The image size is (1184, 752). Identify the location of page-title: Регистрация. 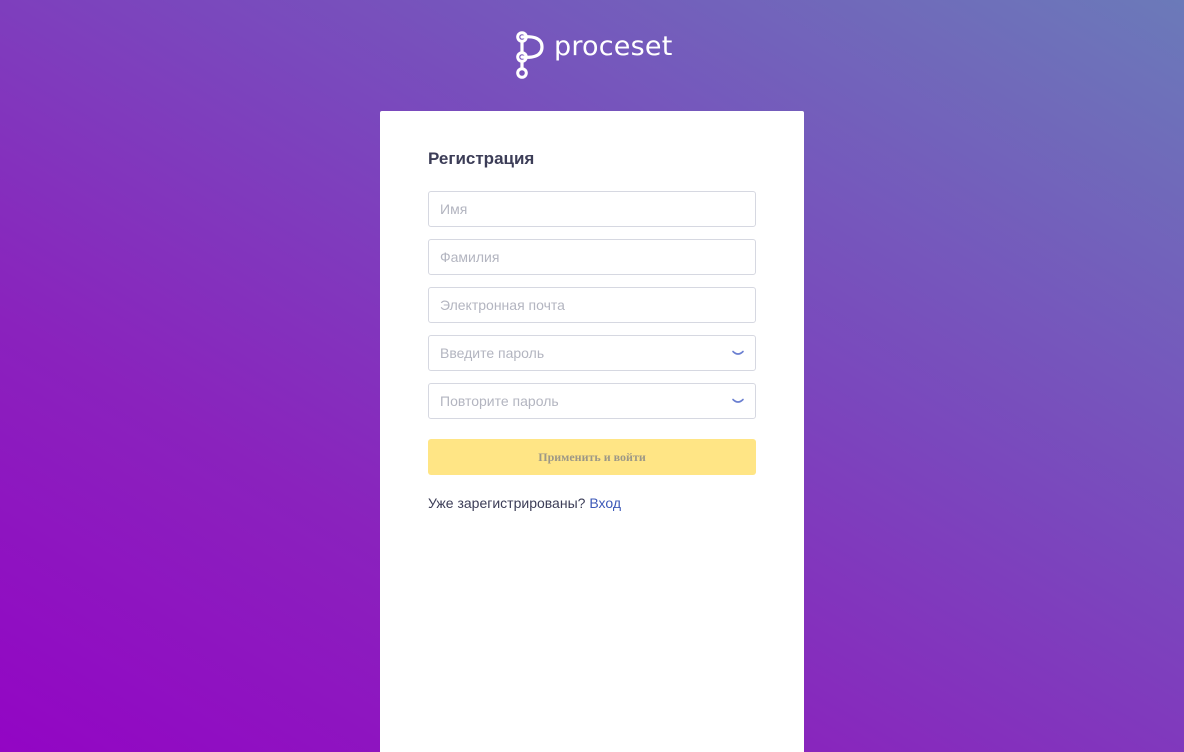
(481, 158).